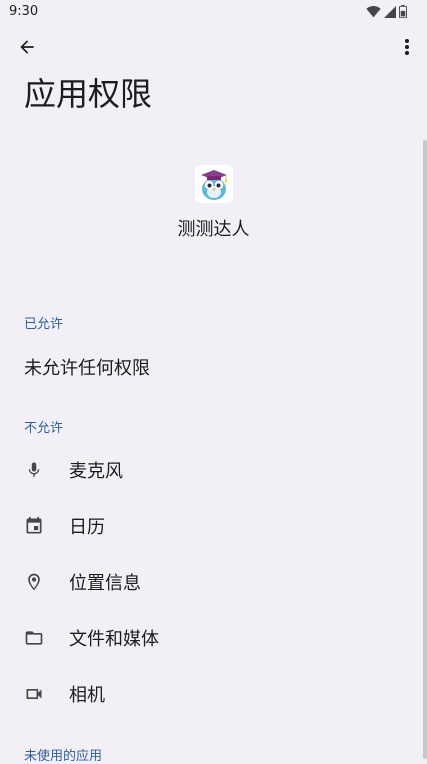 This screenshot has width=427, height=764. I want to click on permission-item-location: 位置信息, so click(211, 582).